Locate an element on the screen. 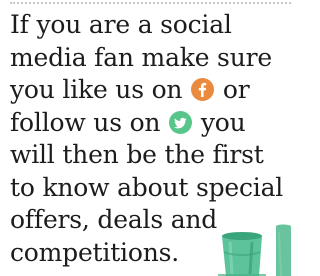 This screenshot has width=320, height=276. promo-text-fragment: you like us on is located at coordinates (100, 89).